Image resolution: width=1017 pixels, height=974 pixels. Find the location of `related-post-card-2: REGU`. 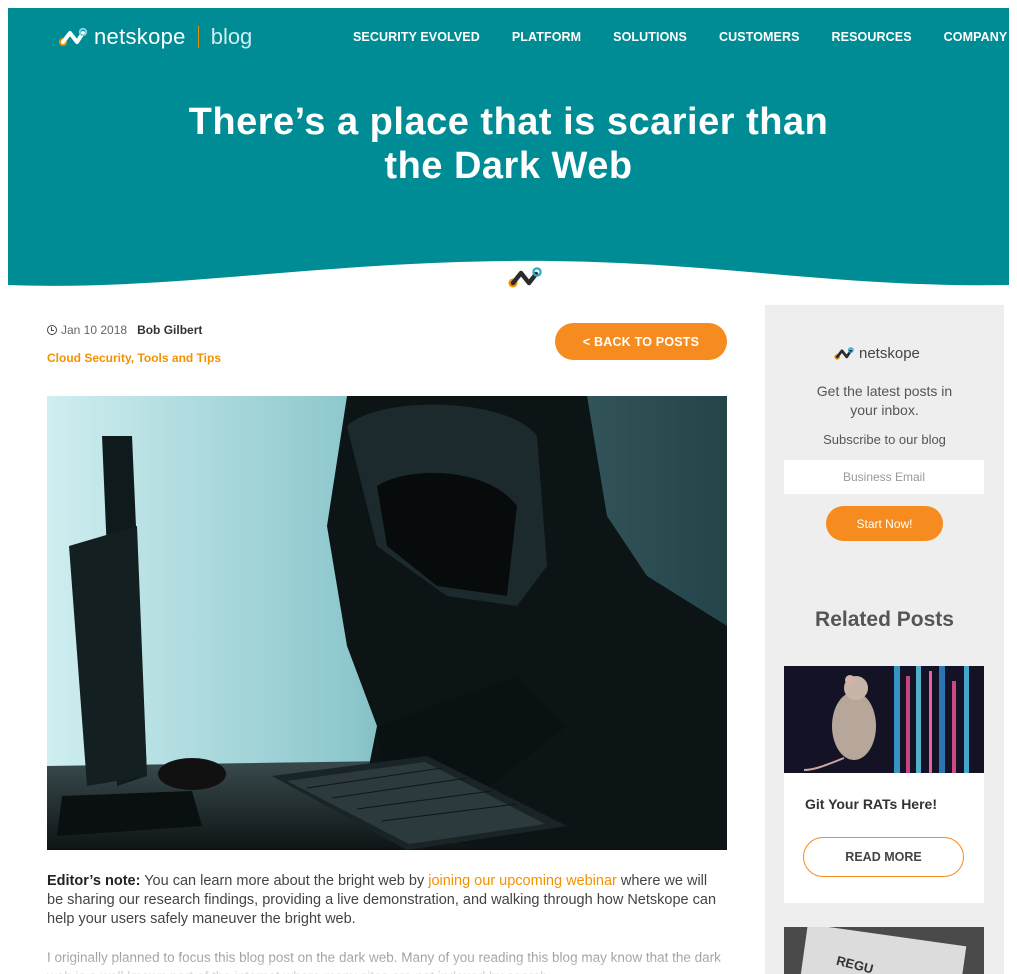

related-post-card-2: REGU is located at coordinates (884, 950).